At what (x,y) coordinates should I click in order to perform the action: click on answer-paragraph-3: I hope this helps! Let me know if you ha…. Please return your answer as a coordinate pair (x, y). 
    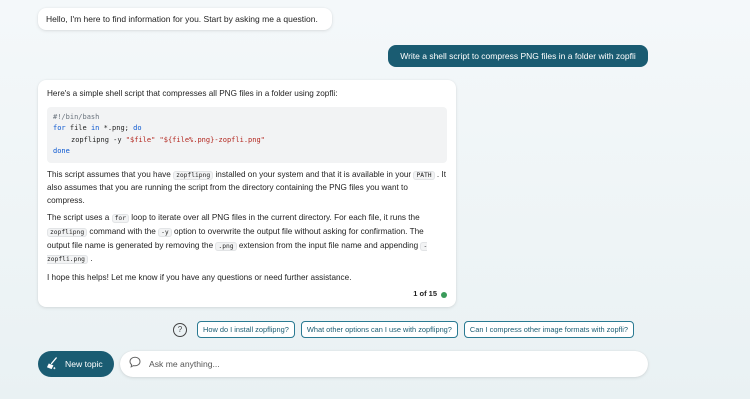
    Looking at the image, I should click on (199, 277).